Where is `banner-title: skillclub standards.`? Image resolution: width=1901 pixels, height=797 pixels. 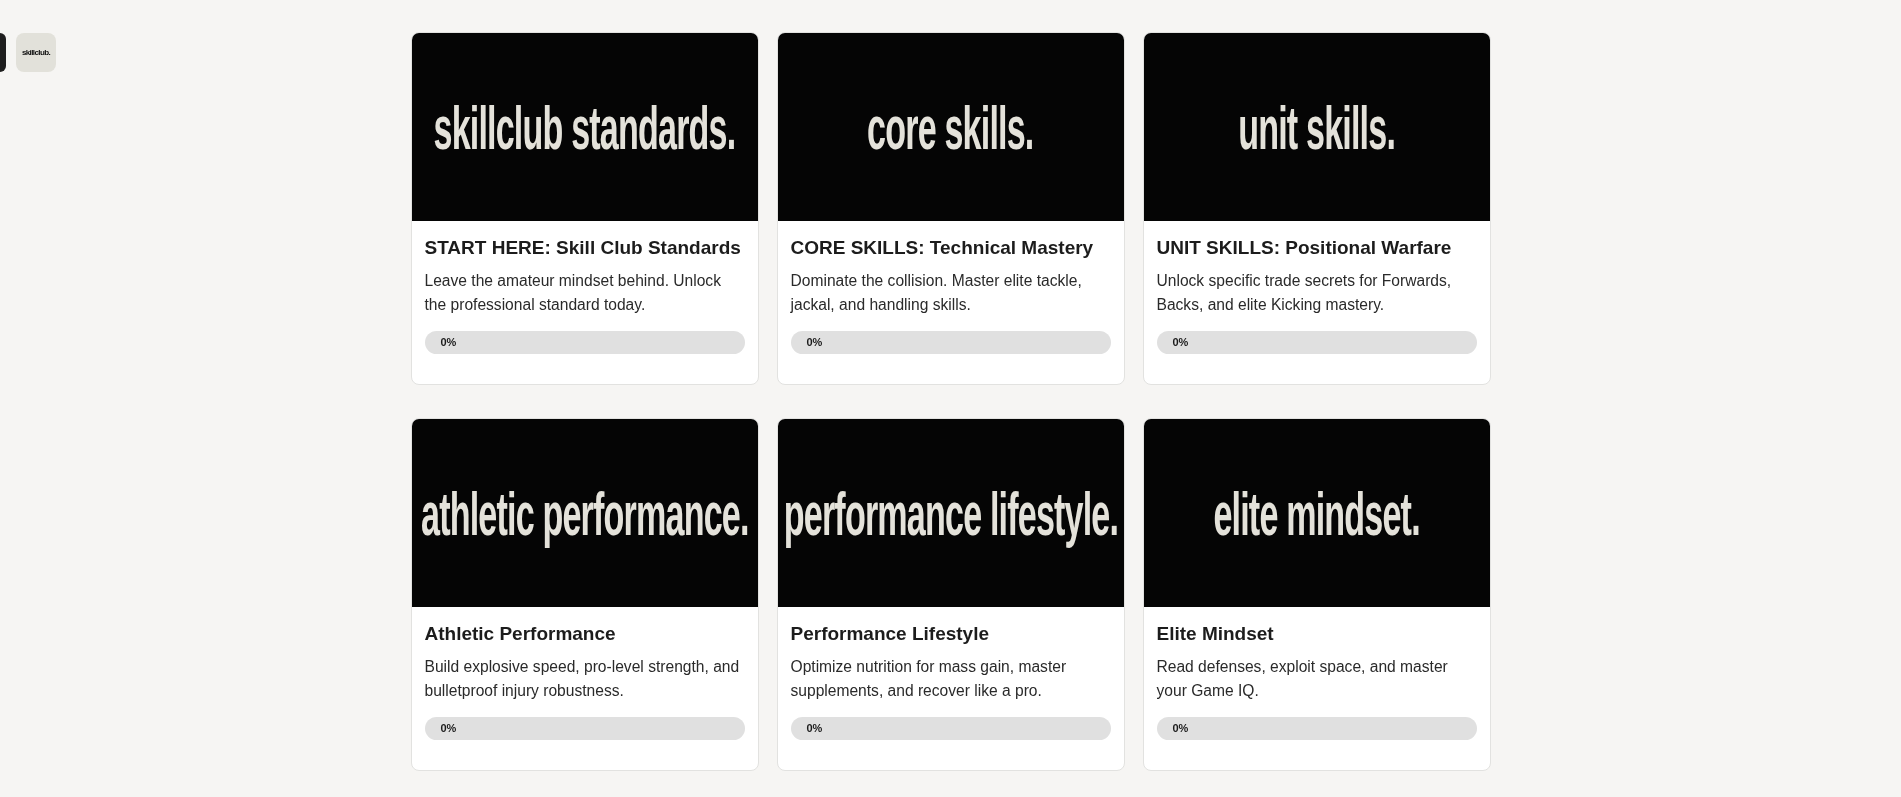 banner-title: skillclub standards. is located at coordinates (584, 127).